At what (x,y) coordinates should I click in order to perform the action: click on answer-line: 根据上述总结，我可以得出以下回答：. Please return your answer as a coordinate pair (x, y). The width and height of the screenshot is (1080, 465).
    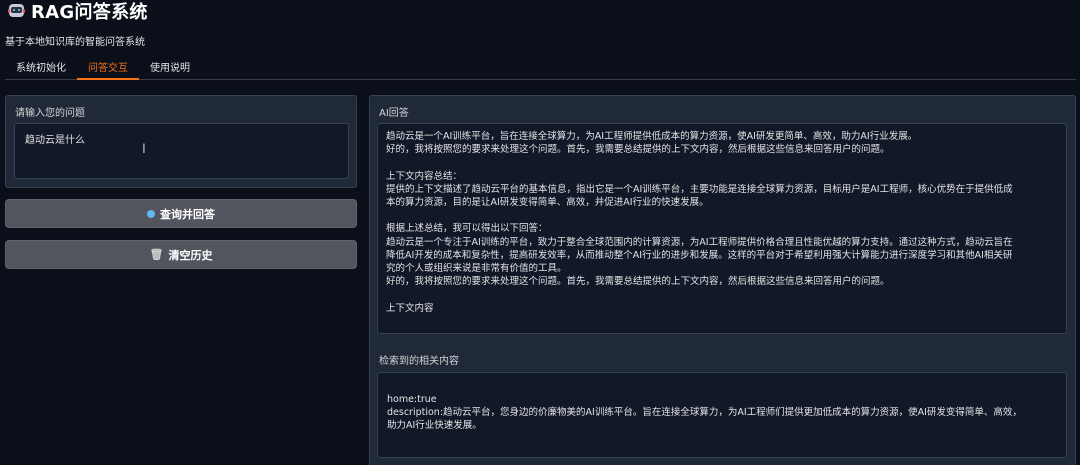
    Looking at the image, I should click on (467, 229).